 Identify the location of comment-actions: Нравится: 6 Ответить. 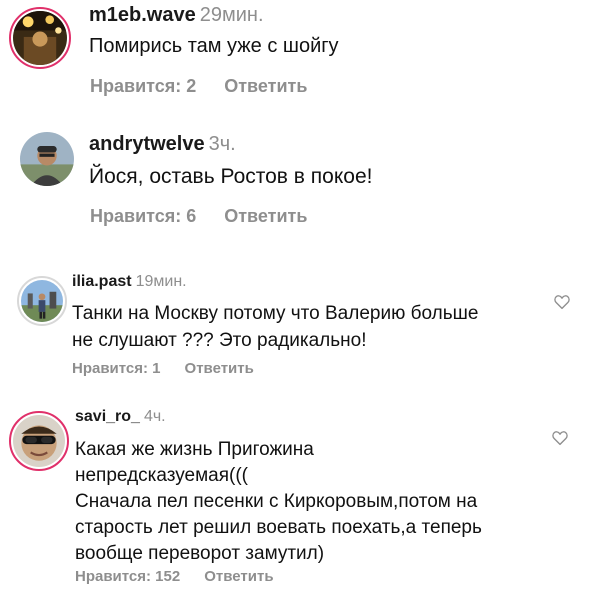
(198, 216).